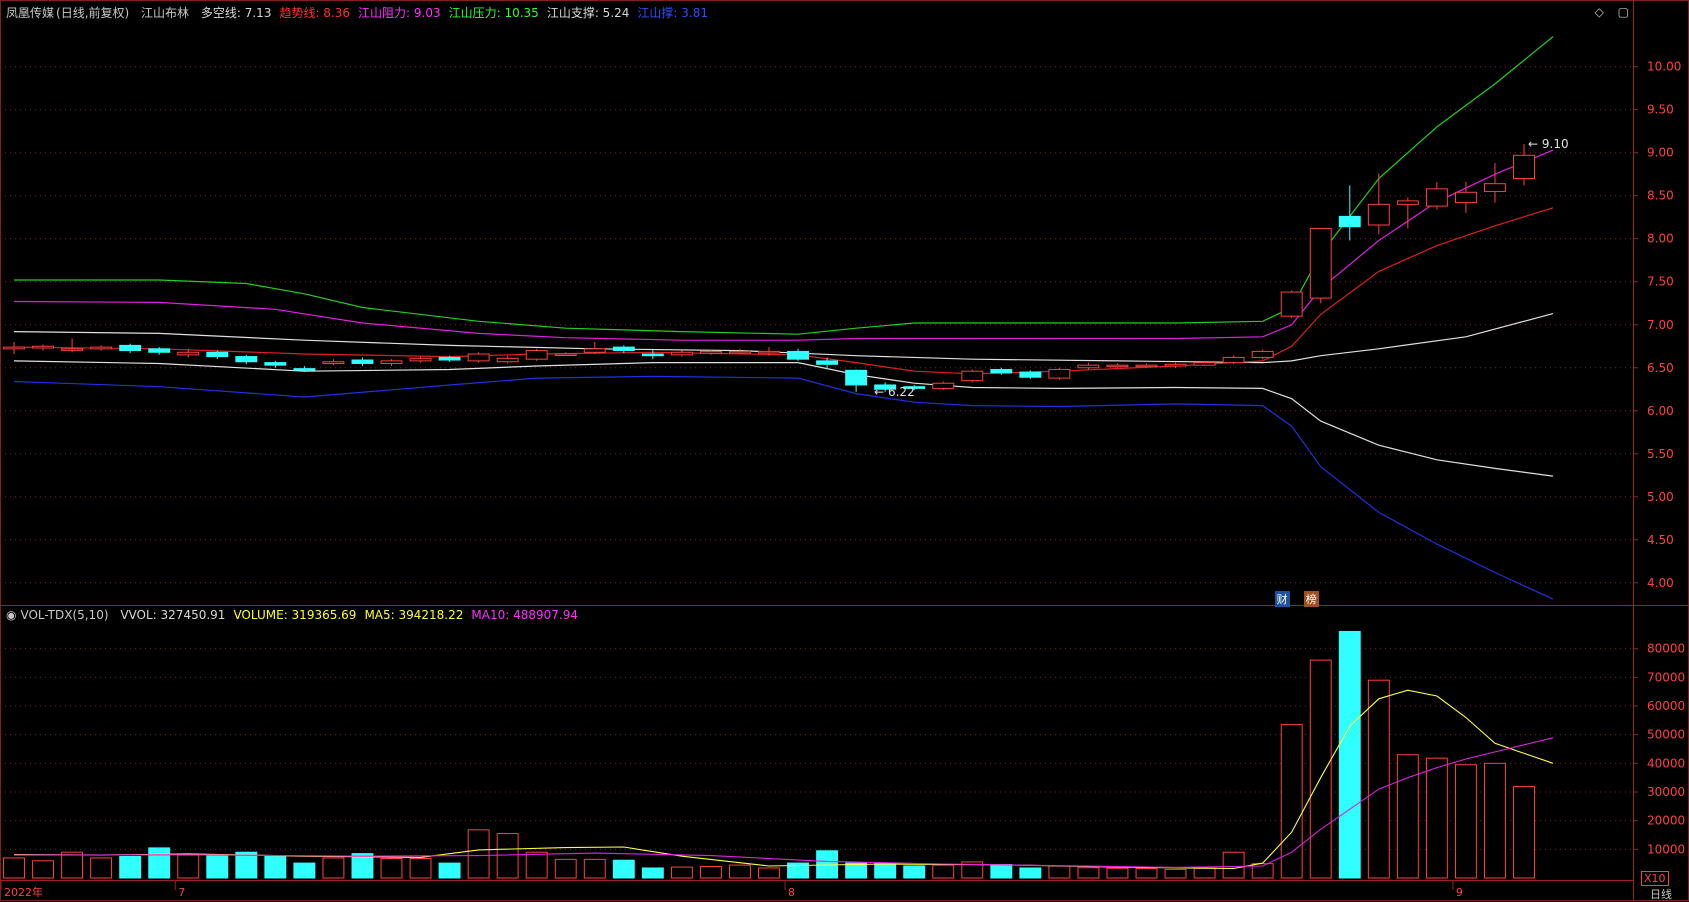 The height and width of the screenshot is (902, 1689). What do you see at coordinates (1661, 894) in the screenshot?
I see `period-label: 日线` at bounding box center [1661, 894].